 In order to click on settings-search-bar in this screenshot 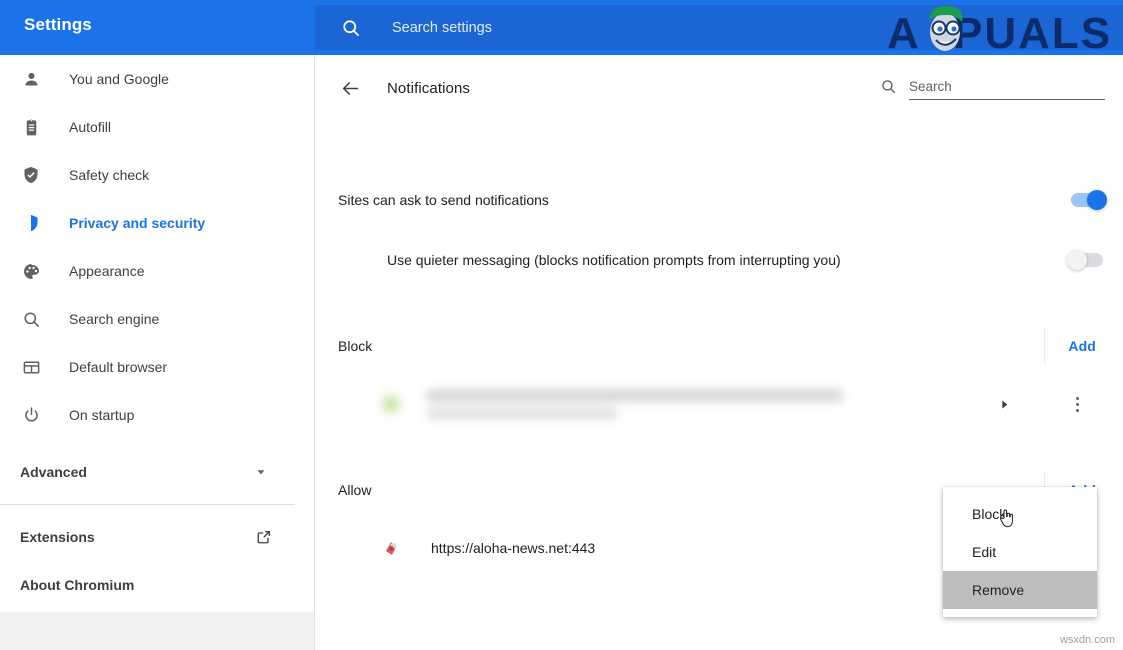, I will do `click(719, 27)`.